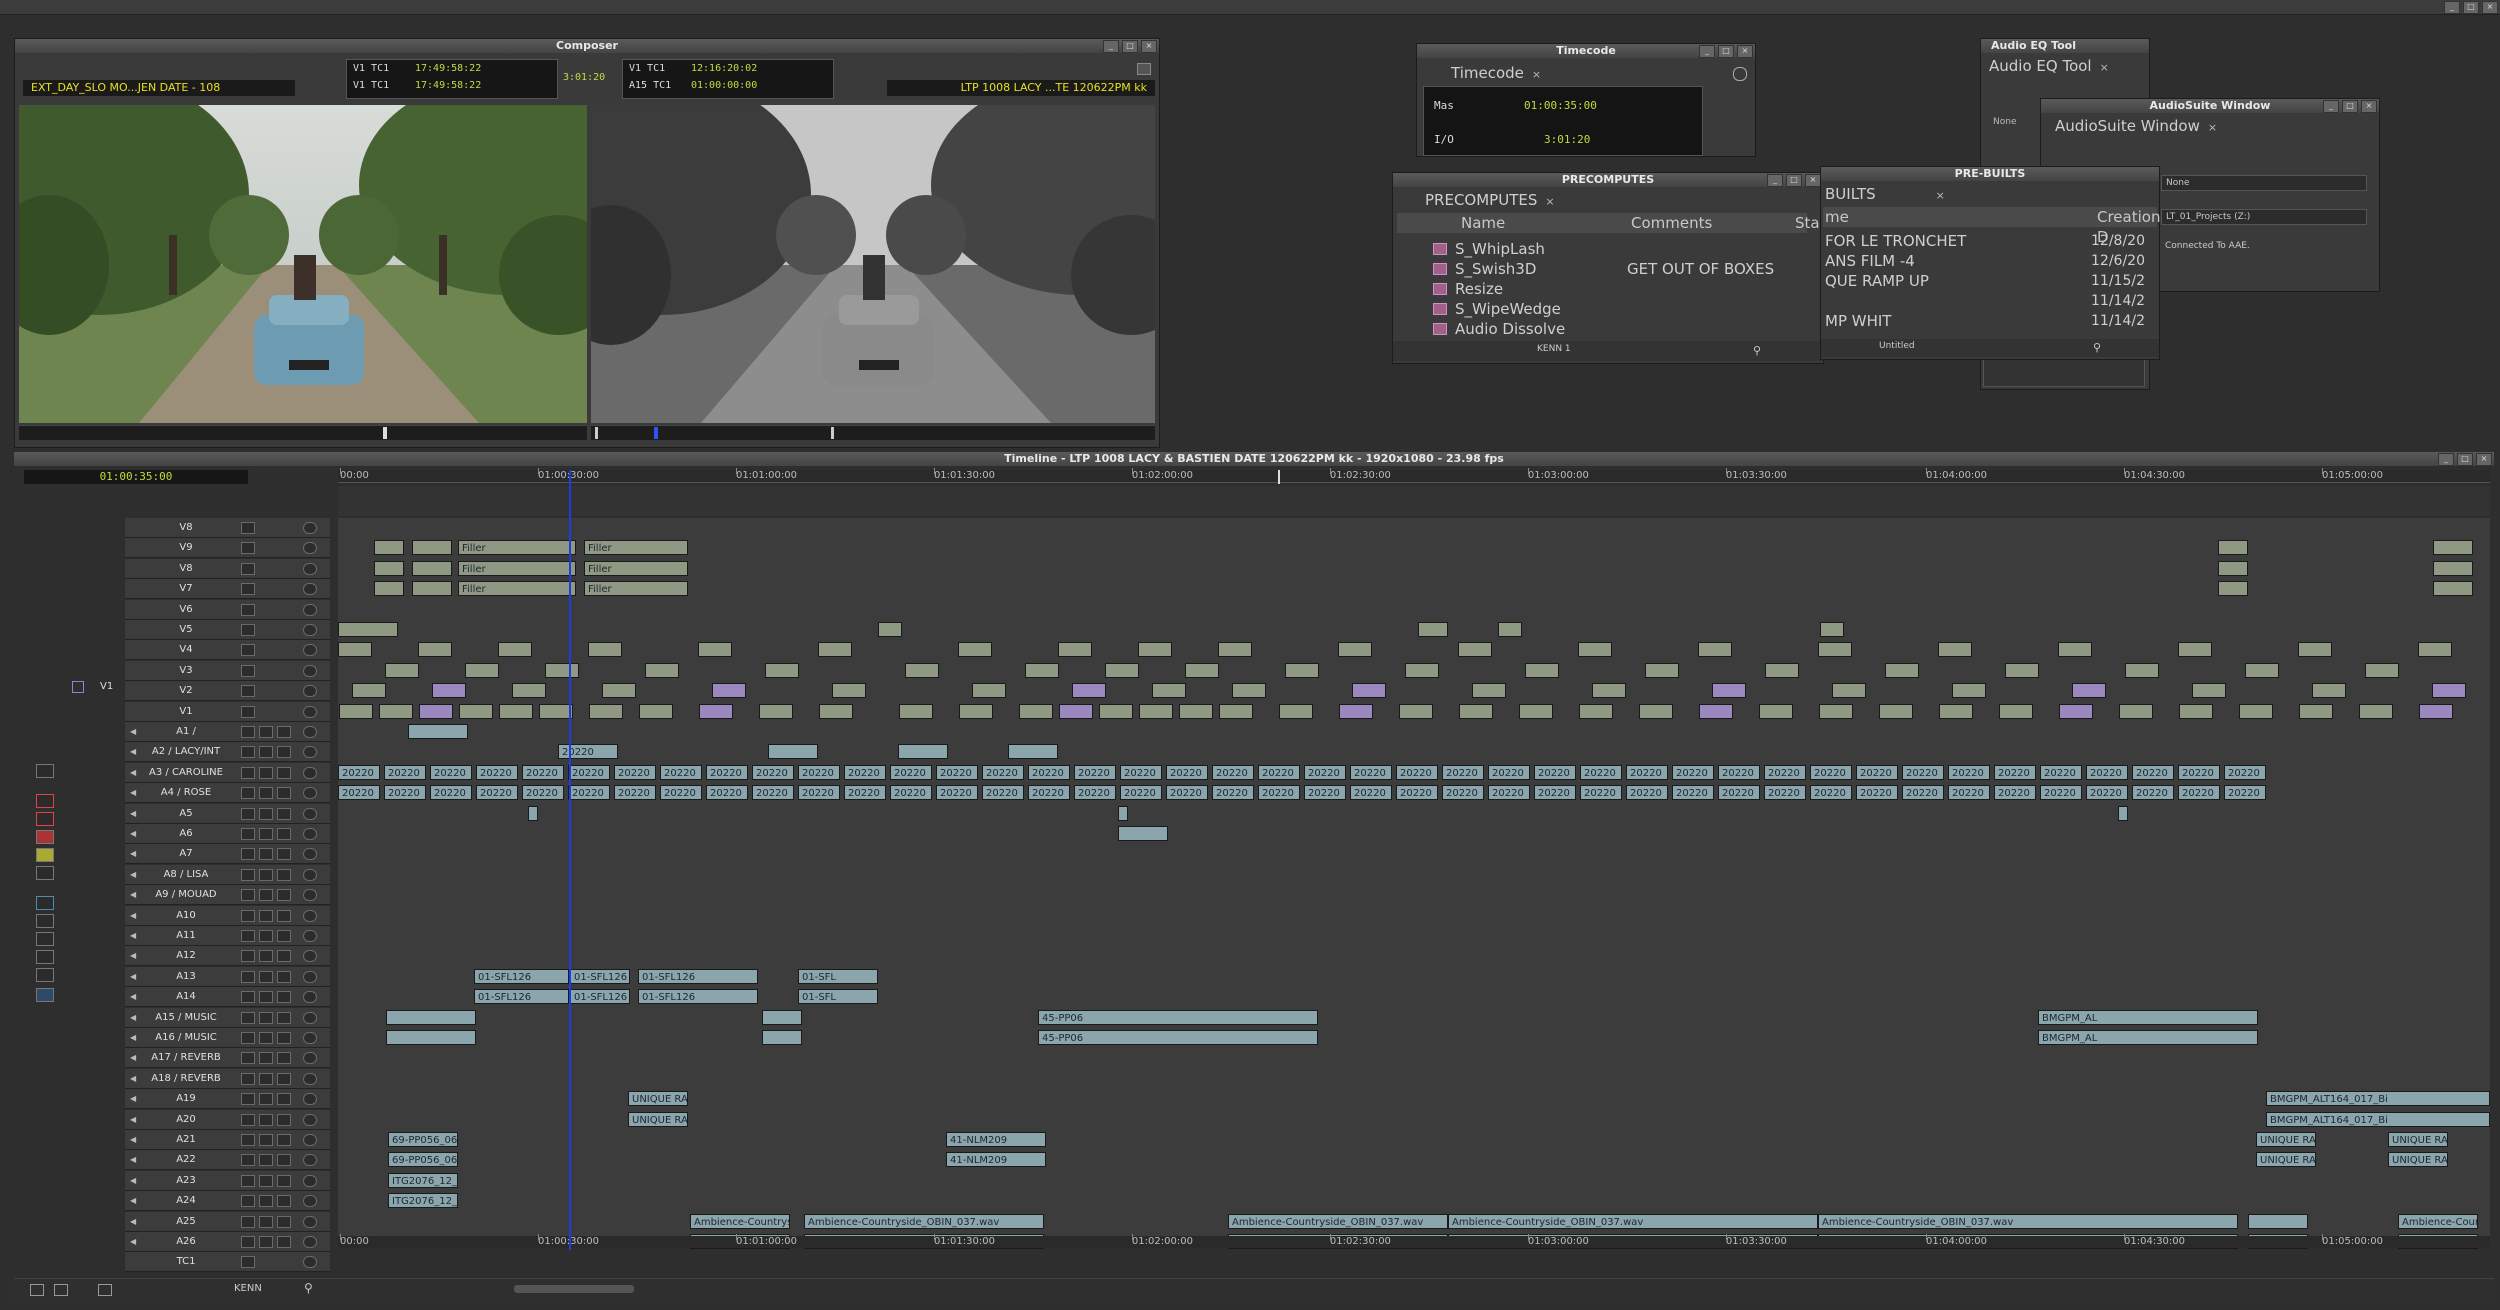 Image resolution: width=2500 pixels, height=1310 pixels. What do you see at coordinates (1633, 1221) in the screenshot?
I see `timeline-clip: Ambience-Countryside_OBIN_037.wav` at bounding box center [1633, 1221].